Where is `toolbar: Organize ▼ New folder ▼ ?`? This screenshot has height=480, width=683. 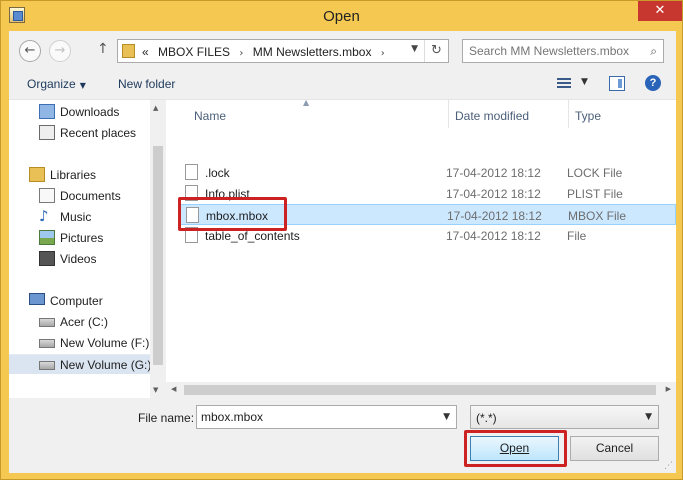
toolbar: Organize ▼ New folder ▼ ? is located at coordinates (342, 85).